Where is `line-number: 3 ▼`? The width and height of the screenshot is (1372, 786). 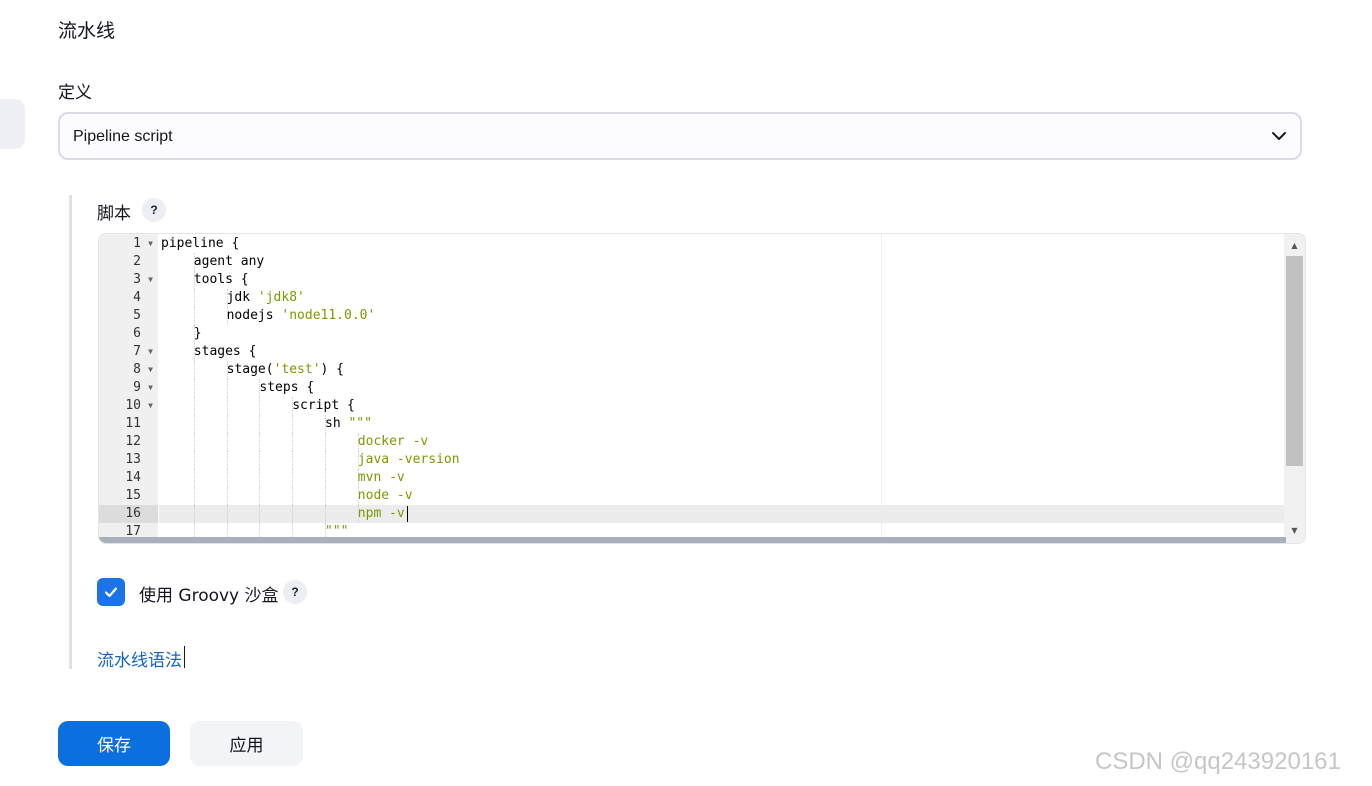 line-number: 3 ▼ is located at coordinates (128, 280).